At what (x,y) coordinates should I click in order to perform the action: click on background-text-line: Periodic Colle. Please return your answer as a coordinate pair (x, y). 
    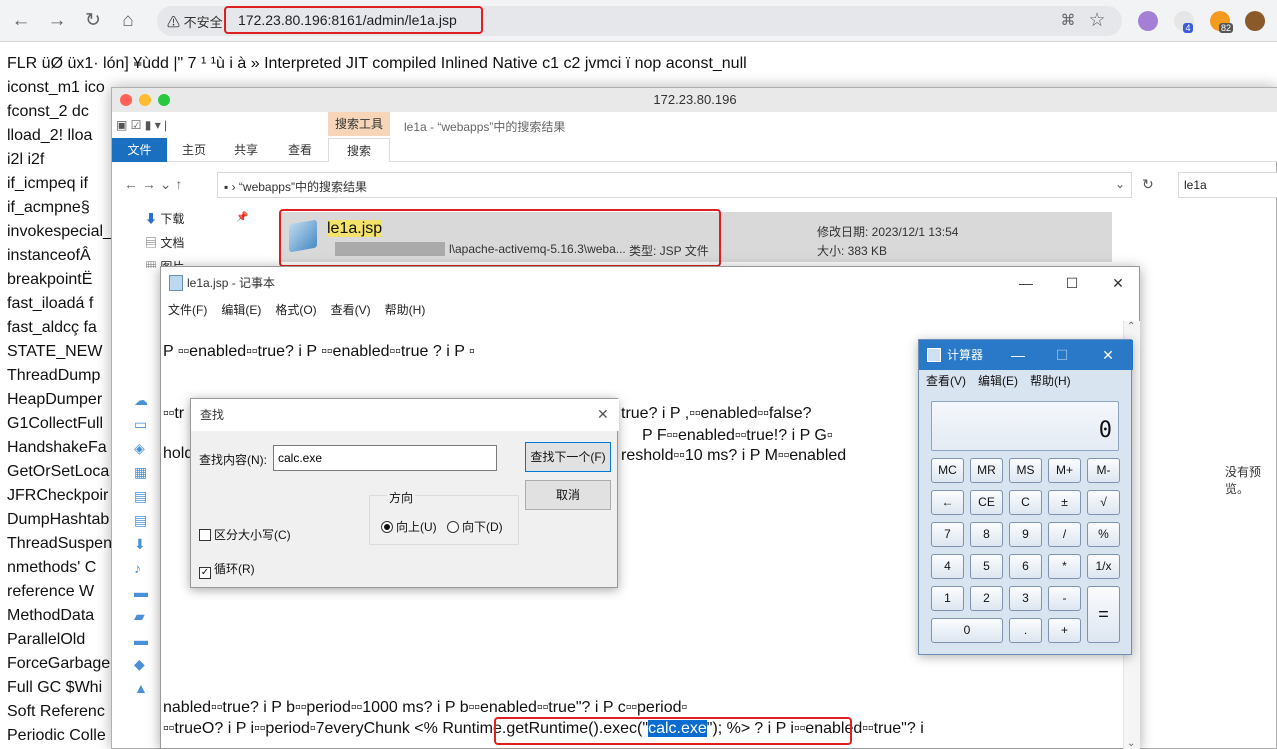
    Looking at the image, I should click on (56, 735).